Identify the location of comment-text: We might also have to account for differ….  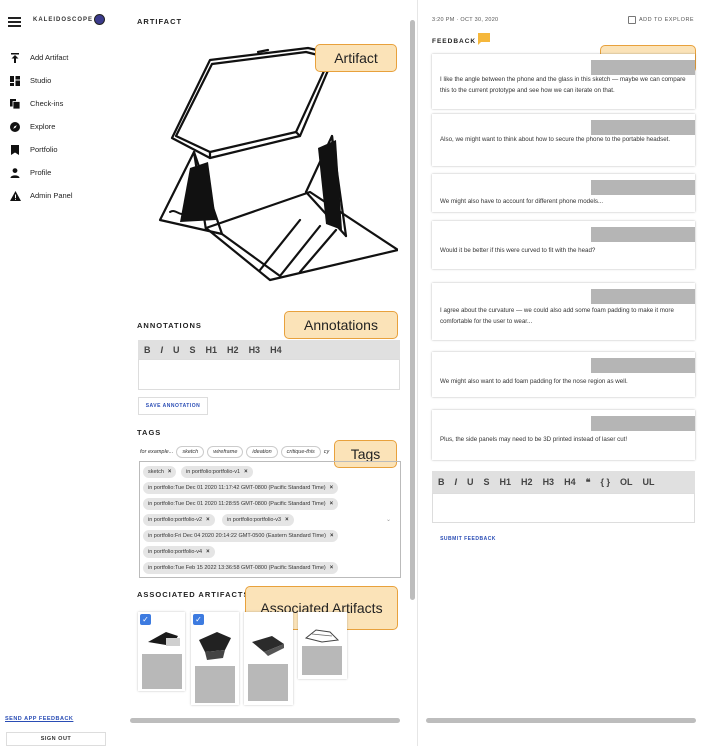
(522, 201).